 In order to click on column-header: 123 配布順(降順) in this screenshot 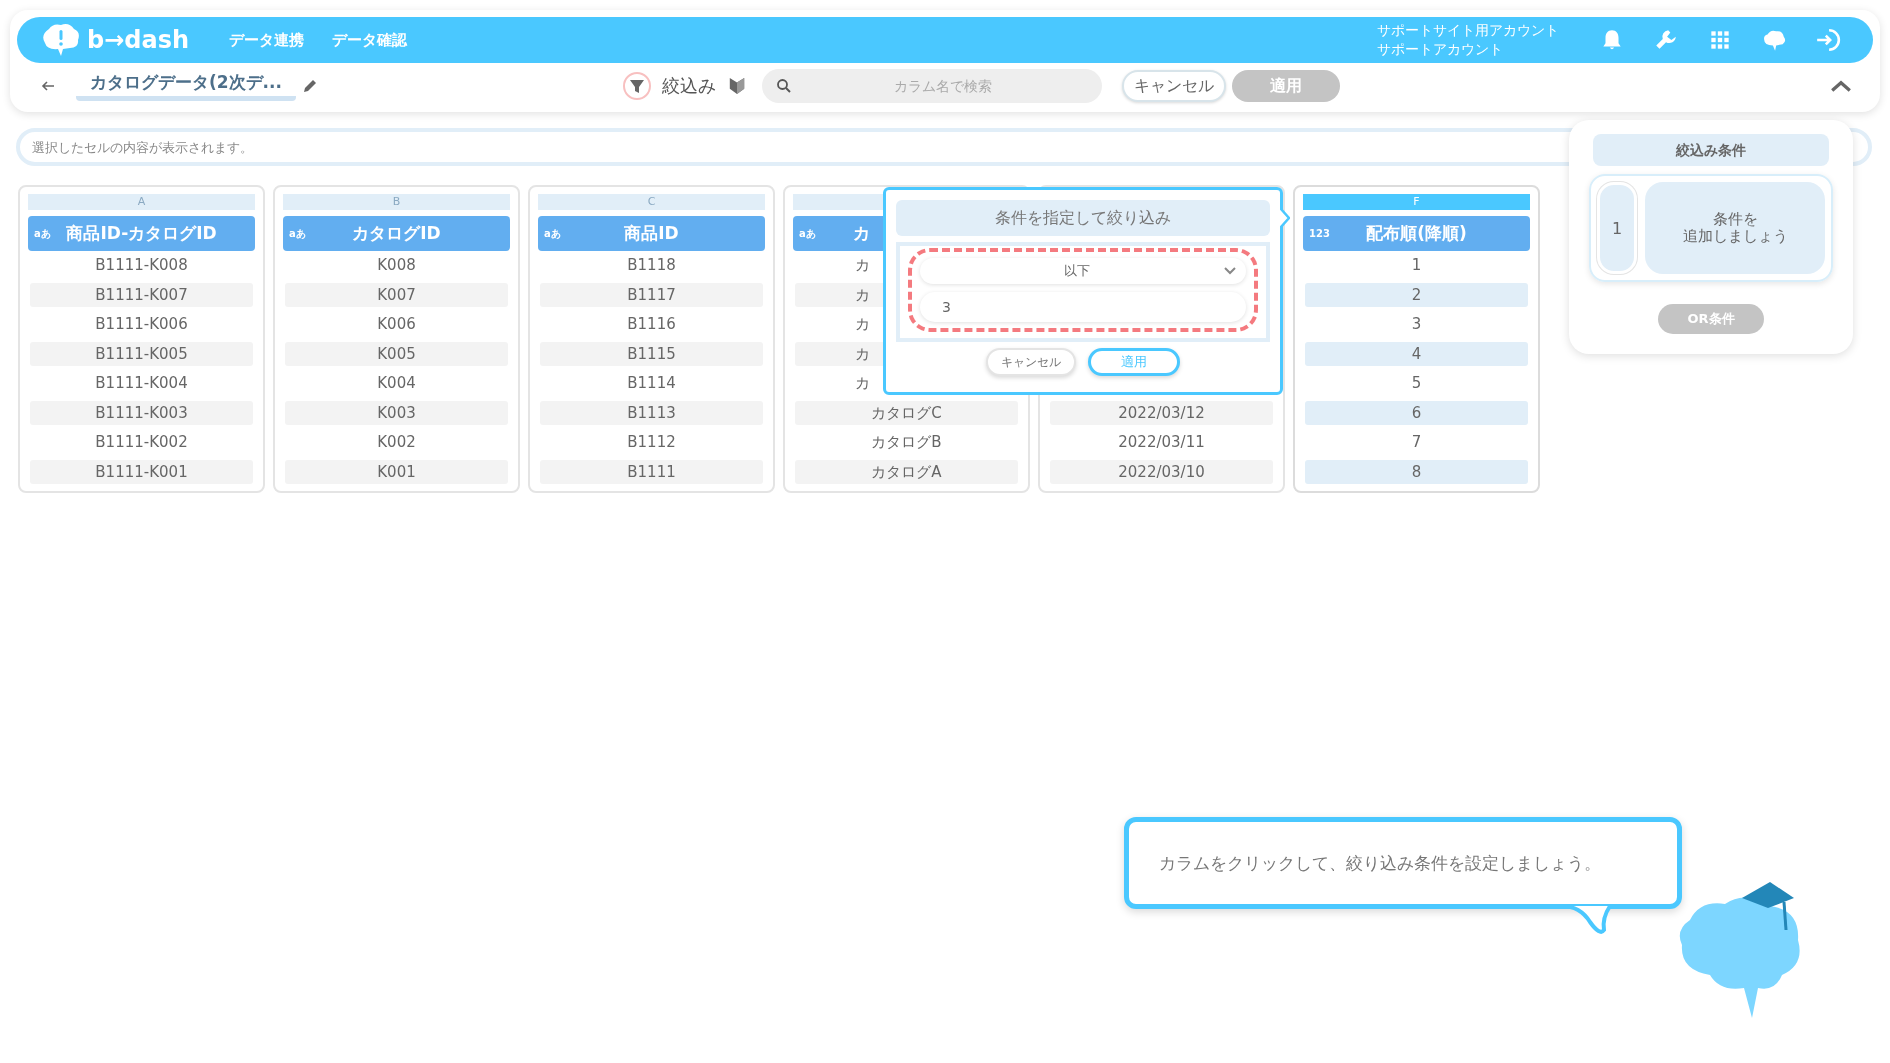, I will do `click(1416, 233)`.